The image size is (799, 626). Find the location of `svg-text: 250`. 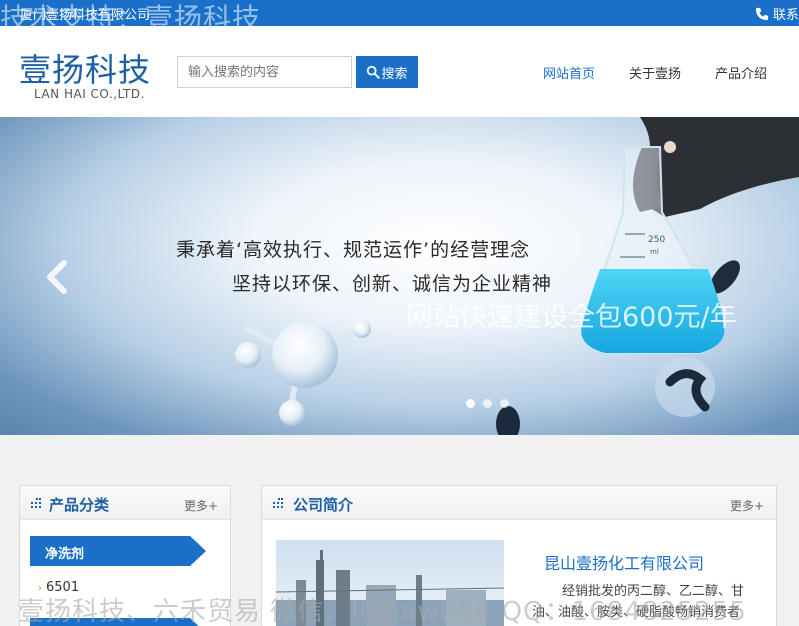

svg-text: 250 is located at coordinates (656, 240).